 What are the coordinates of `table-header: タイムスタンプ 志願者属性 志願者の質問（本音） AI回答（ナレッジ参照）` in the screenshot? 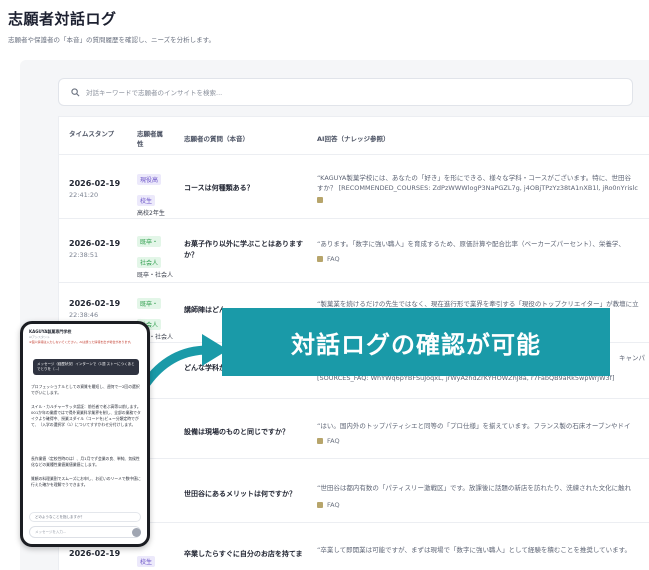 It's located at (354, 136).